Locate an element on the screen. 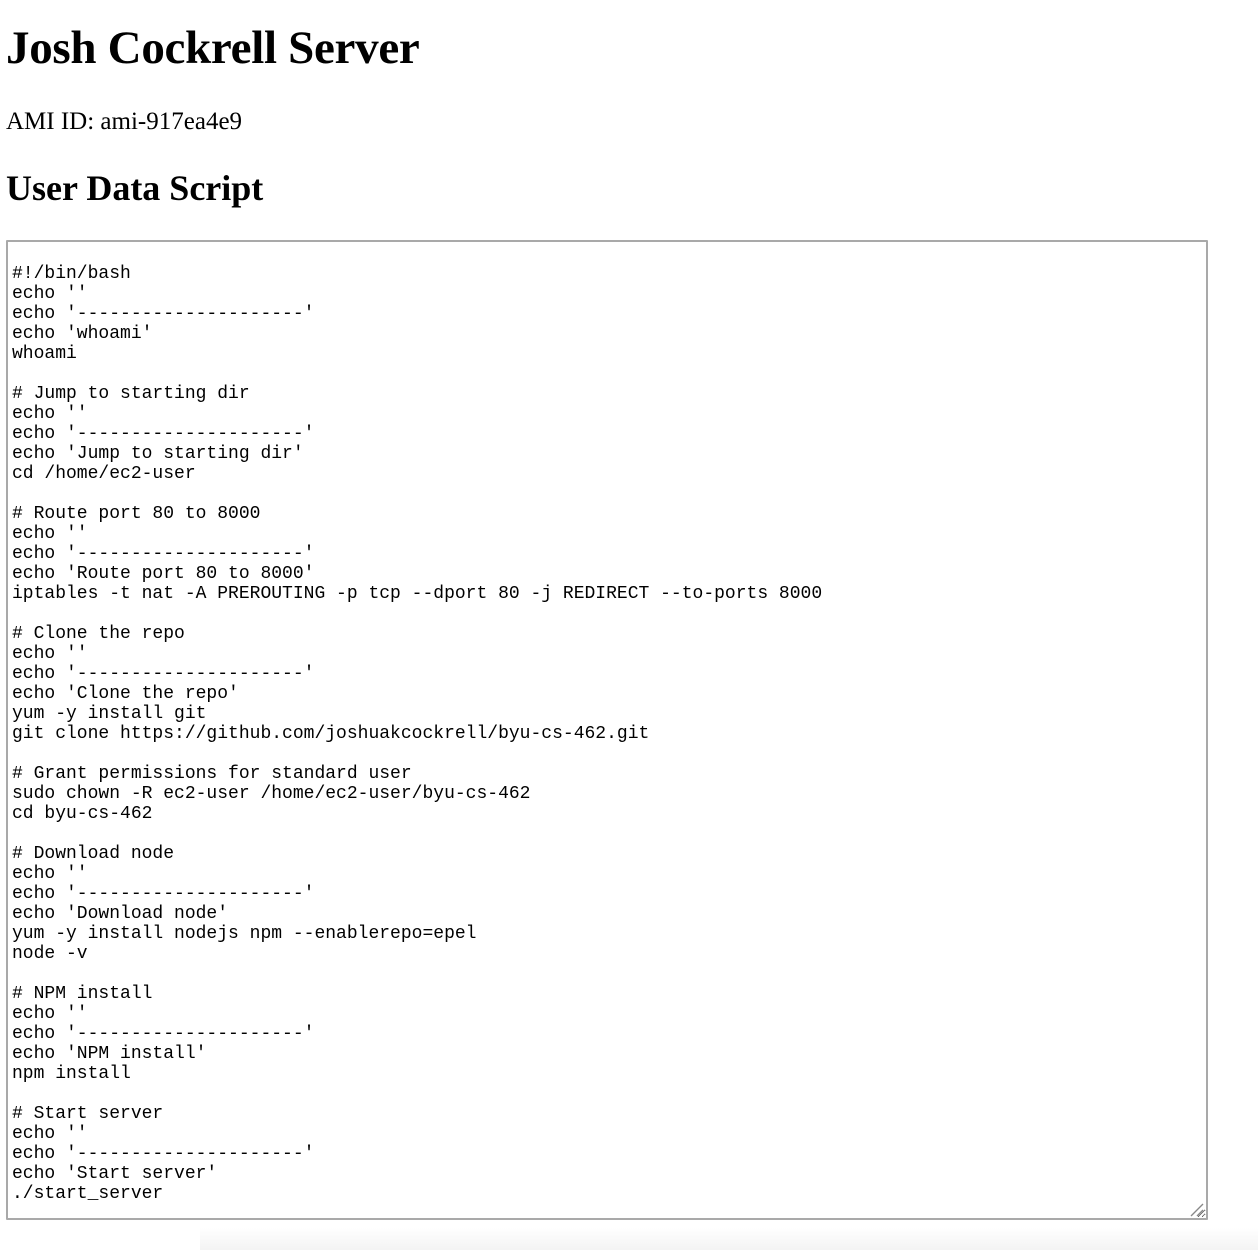 This screenshot has height=1250, width=1258. page-title: Josh Cockrell Server is located at coordinates (213, 48).